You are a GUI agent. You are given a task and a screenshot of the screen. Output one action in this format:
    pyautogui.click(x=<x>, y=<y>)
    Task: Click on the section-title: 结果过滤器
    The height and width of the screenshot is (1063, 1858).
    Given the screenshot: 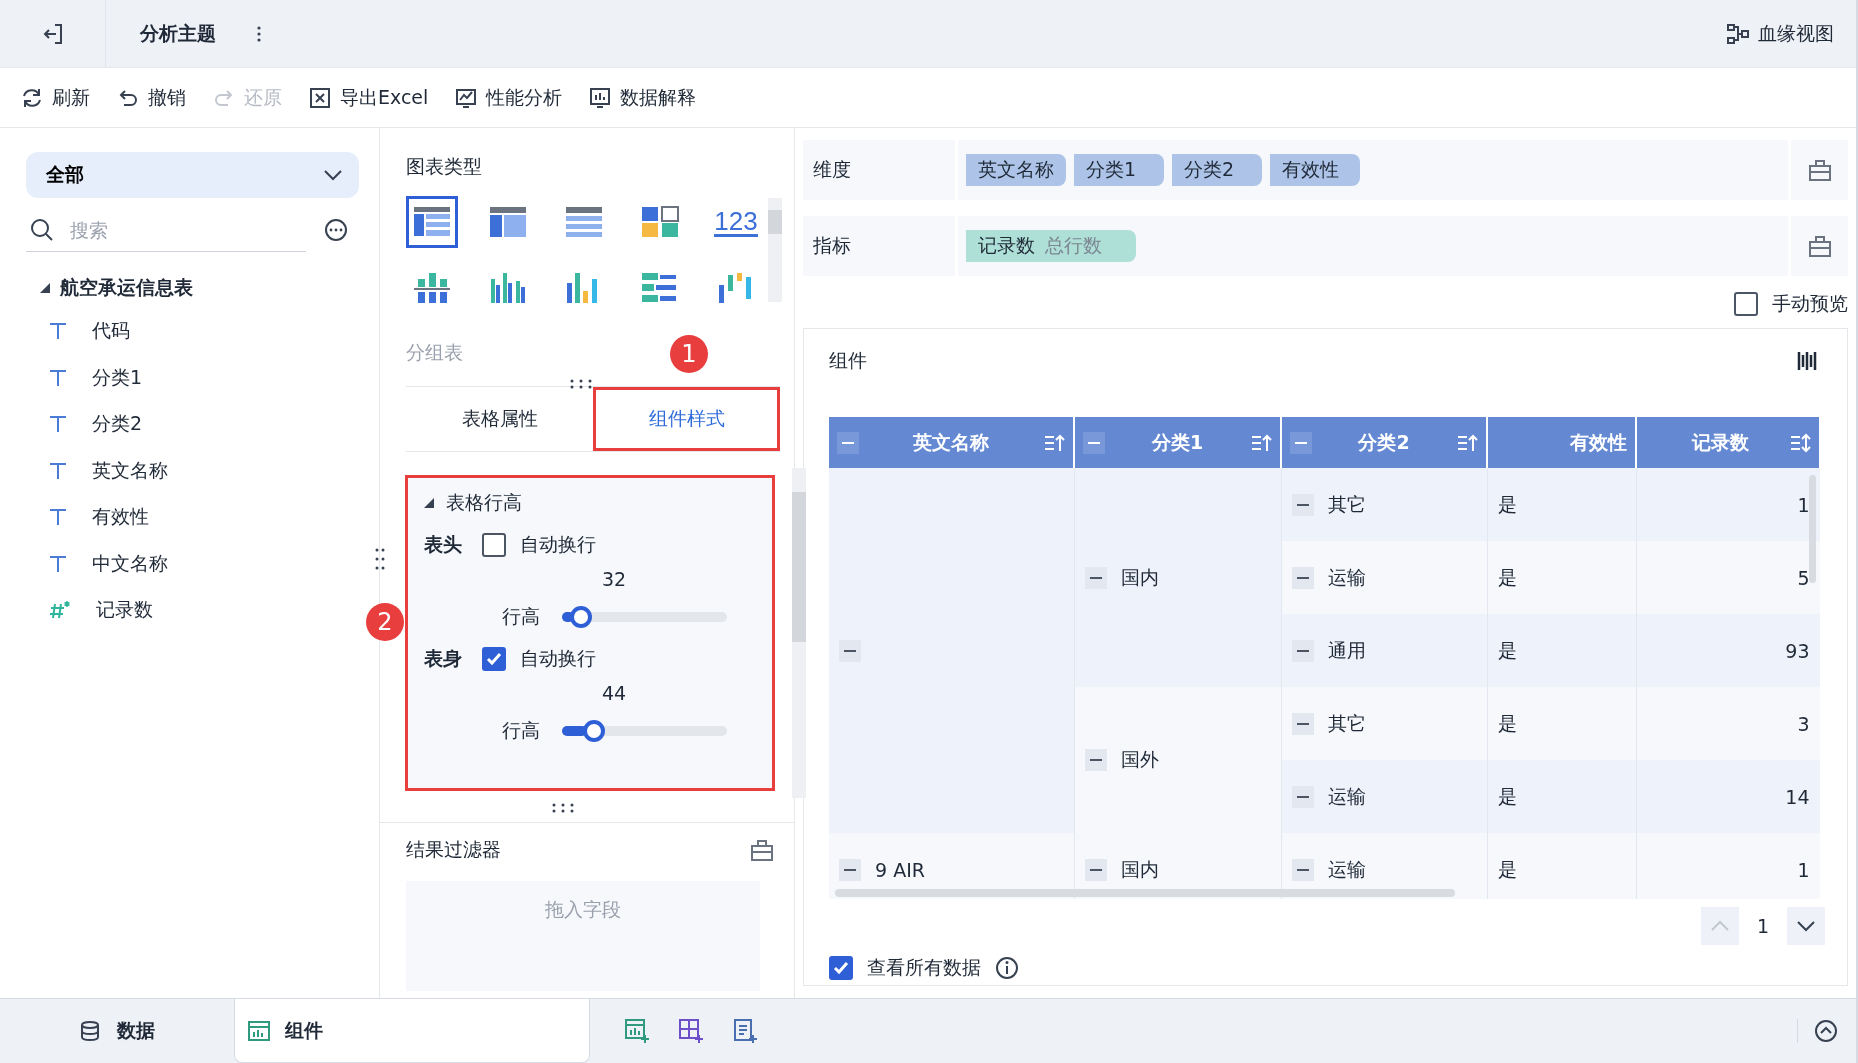 What is the action you would take?
    pyautogui.click(x=453, y=849)
    